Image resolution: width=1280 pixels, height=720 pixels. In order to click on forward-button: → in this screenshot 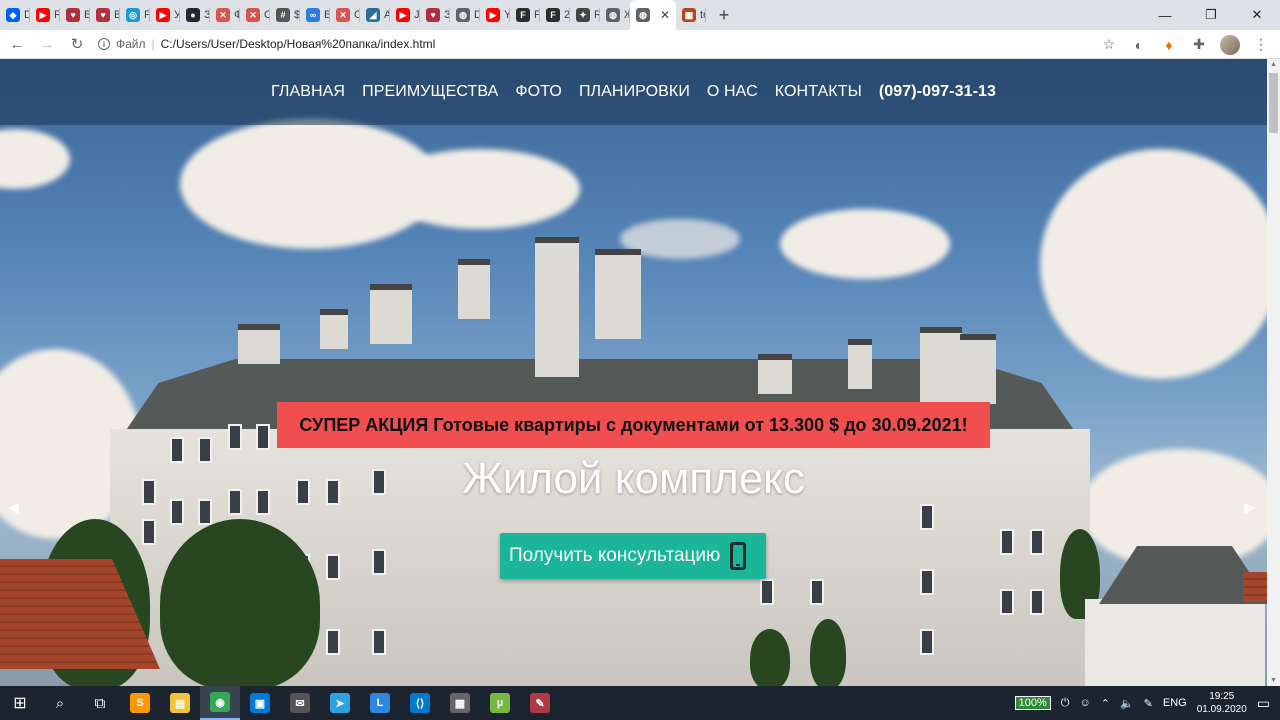, I will do `click(47, 44)`.